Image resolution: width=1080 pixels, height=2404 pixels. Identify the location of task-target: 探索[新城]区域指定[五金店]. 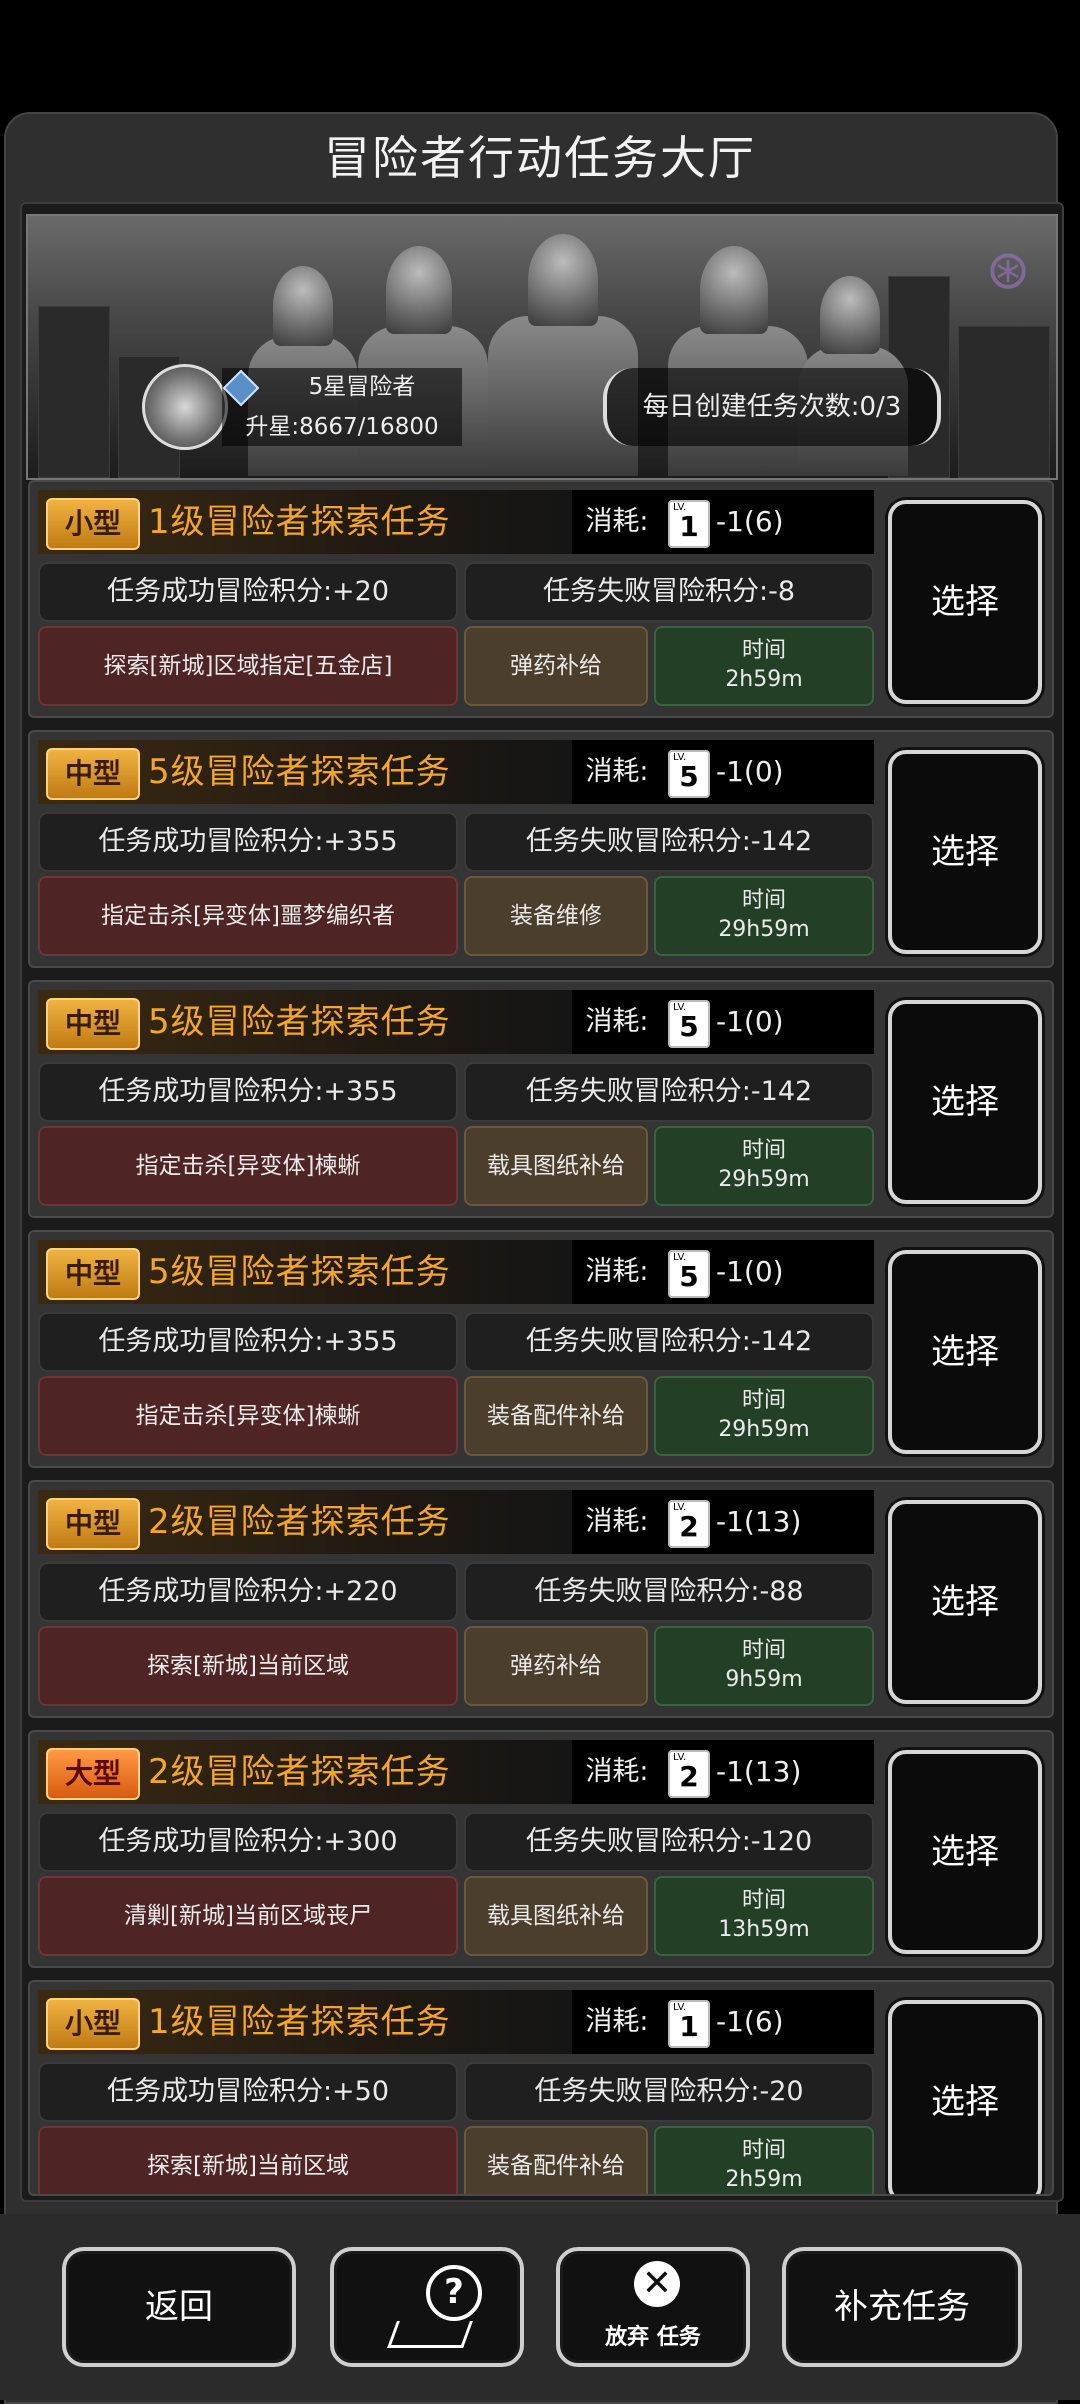
(248, 666).